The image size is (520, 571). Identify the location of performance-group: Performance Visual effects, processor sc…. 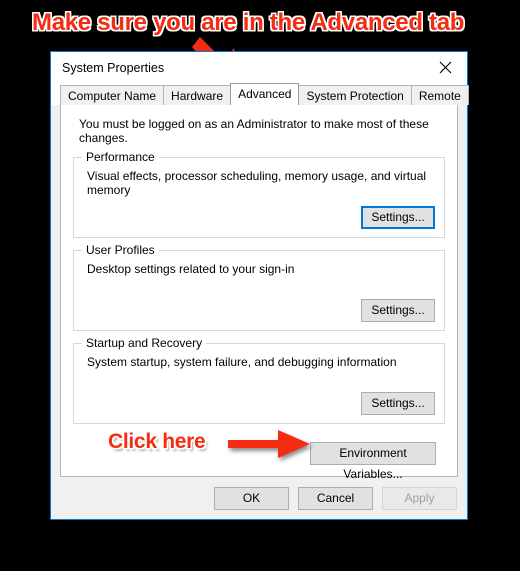
(259, 194).